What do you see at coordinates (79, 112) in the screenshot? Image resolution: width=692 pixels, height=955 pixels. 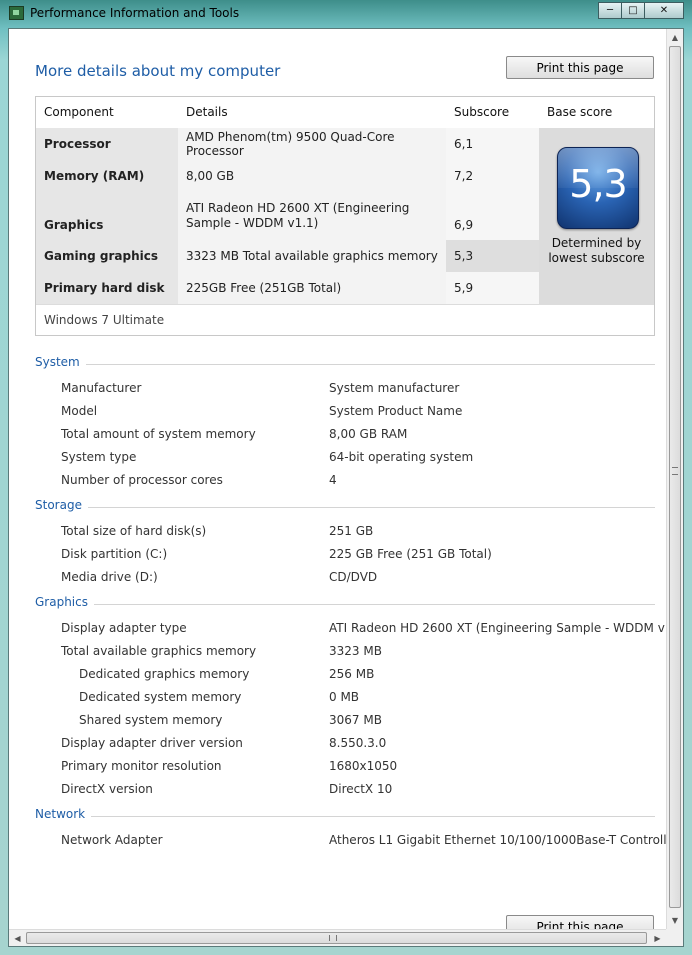 I see `header-component: Component` at bounding box center [79, 112].